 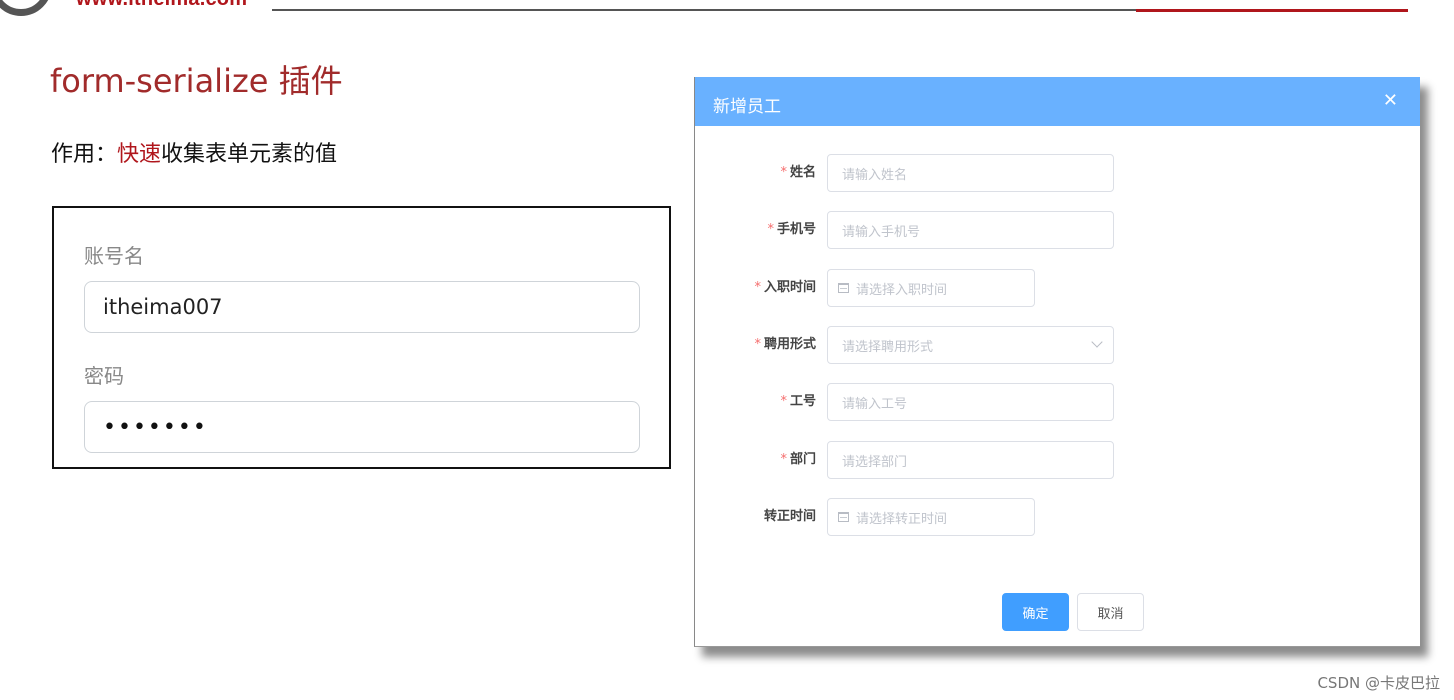 I want to click on form-row-employment-type: * 聘用形式 请选择聘用形式, so click(x=1057, y=345).